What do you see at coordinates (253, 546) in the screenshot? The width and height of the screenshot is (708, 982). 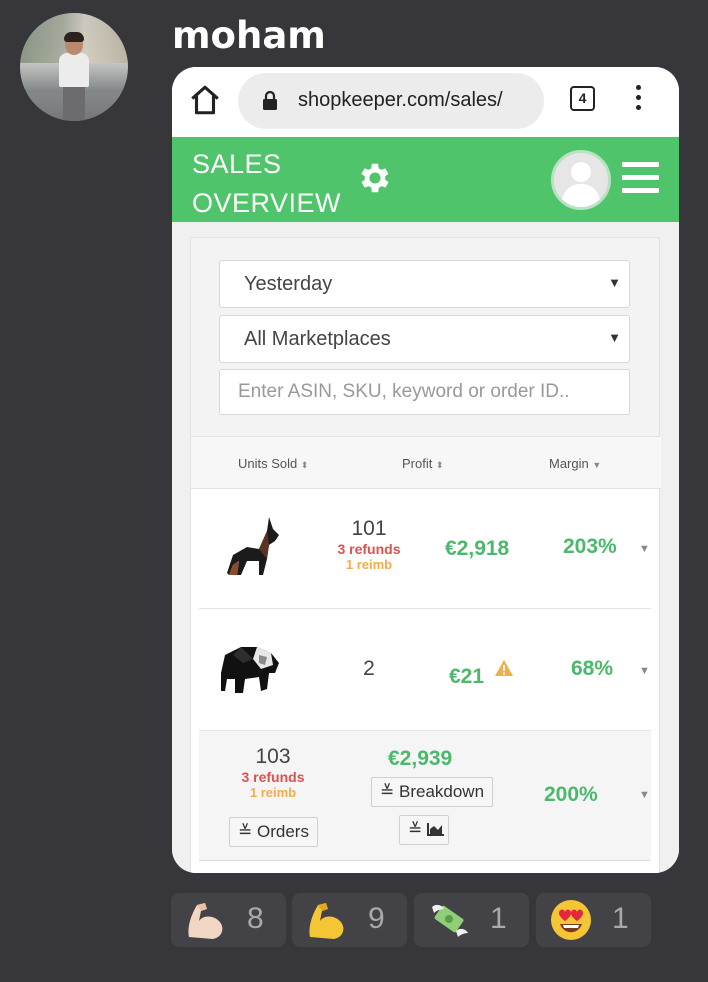 I see `doberman-product-icon` at bounding box center [253, 546].